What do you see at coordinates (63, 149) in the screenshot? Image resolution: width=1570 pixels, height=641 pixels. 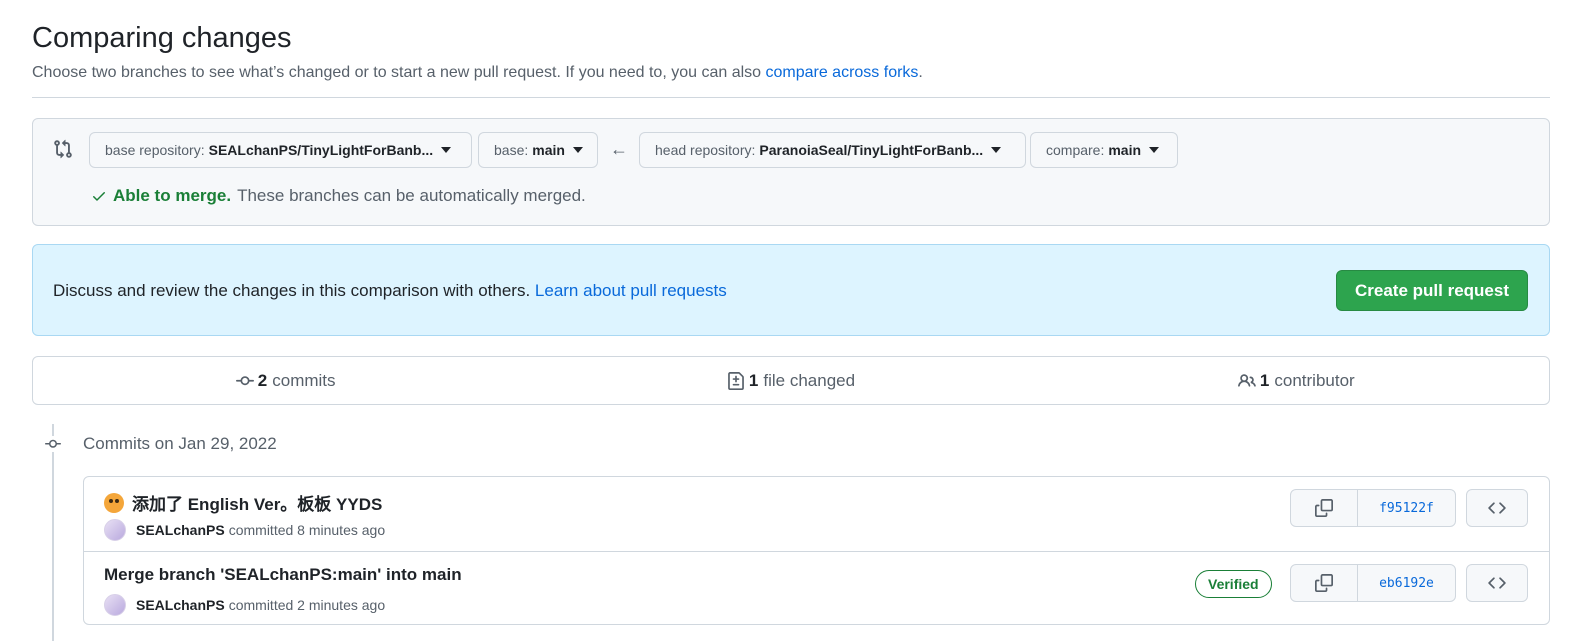 I see `git-compare-icon` at bounding box center [63, 149].